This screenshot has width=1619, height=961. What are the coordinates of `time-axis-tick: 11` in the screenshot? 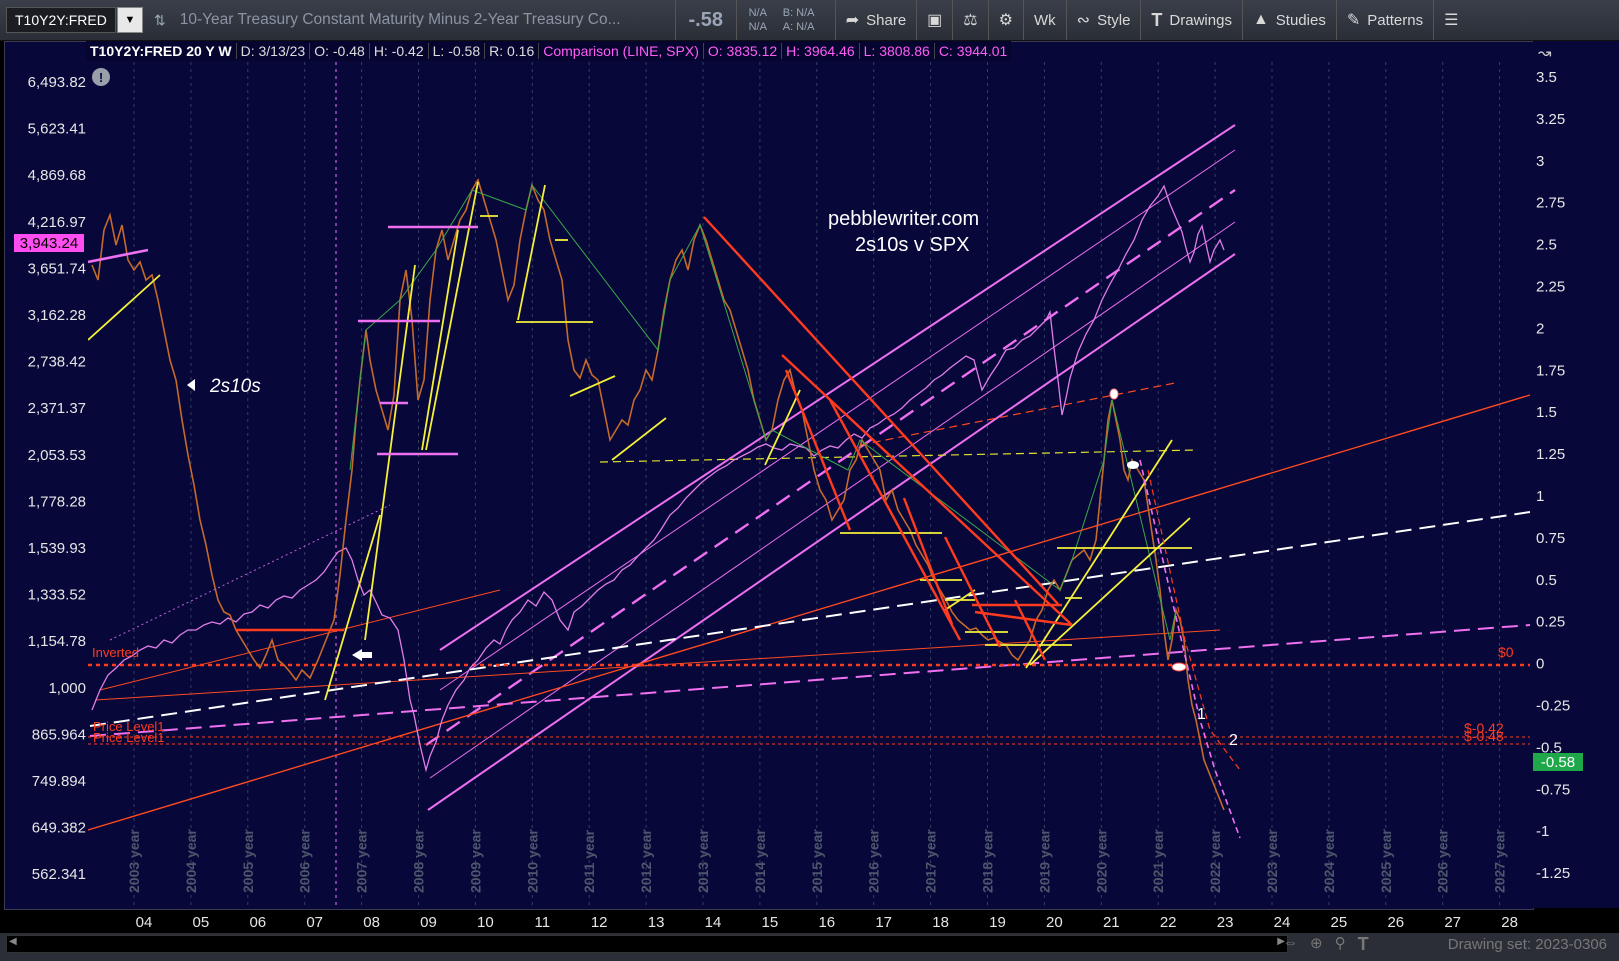 It's located at (543, 922).